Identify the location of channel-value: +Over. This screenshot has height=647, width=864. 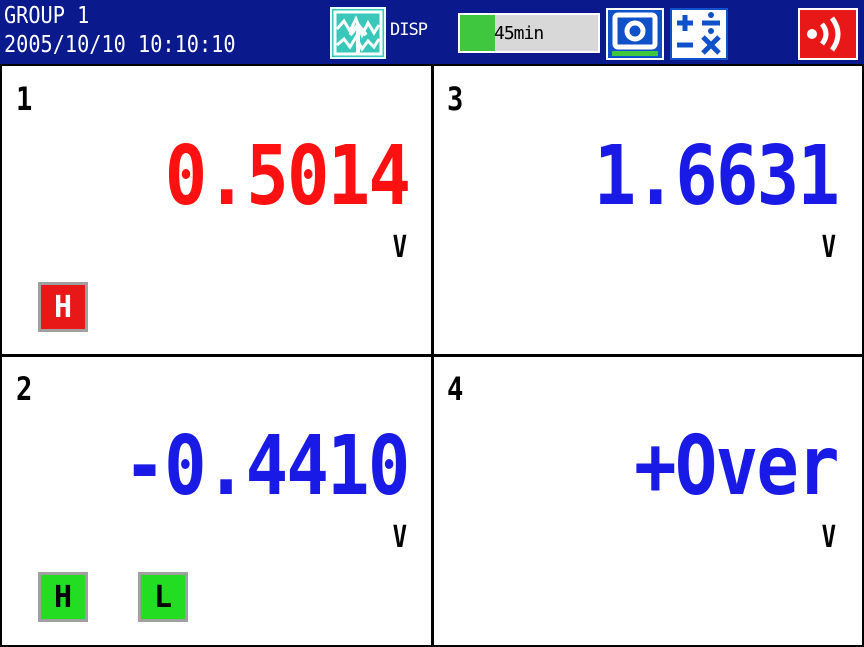
(736, 466).